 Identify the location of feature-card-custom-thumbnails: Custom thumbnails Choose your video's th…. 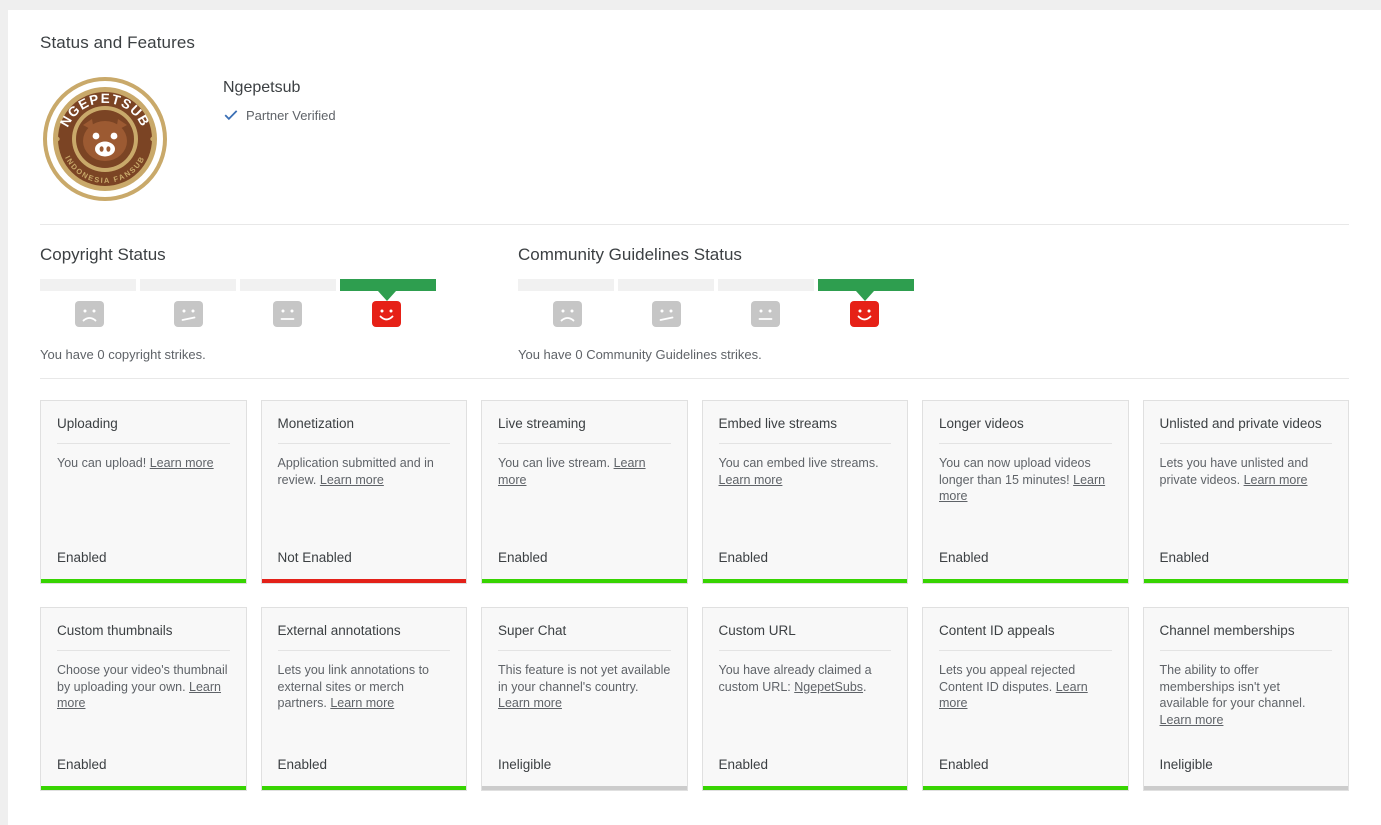
(143, 699).